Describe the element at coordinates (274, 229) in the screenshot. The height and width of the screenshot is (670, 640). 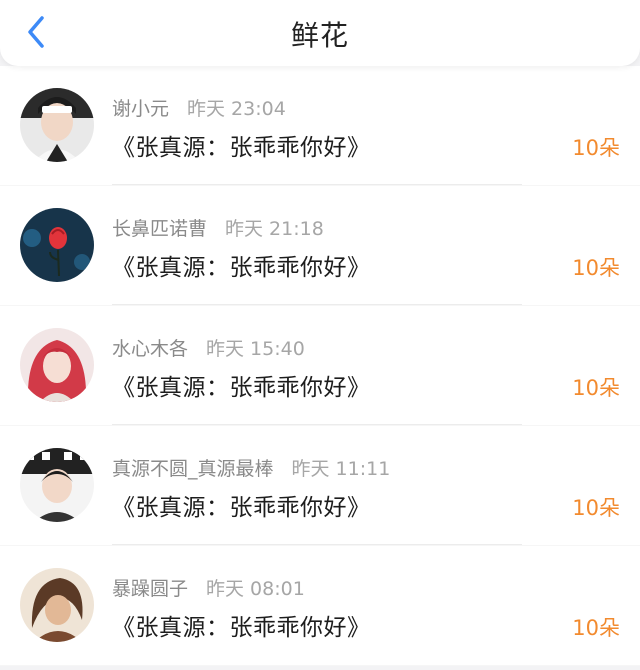
I see `timestamp: 昨天 21:18` at that location.